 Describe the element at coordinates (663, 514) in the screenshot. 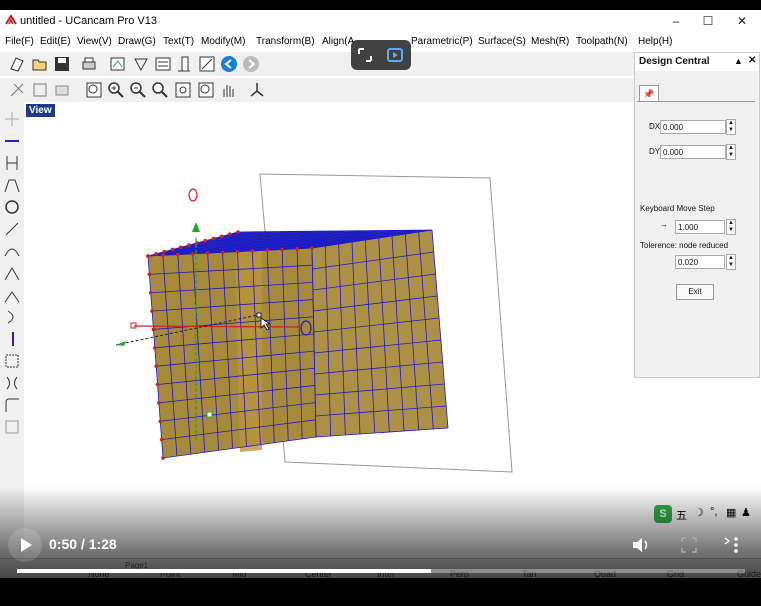

I see `ime-logo-icon: S` at that location.